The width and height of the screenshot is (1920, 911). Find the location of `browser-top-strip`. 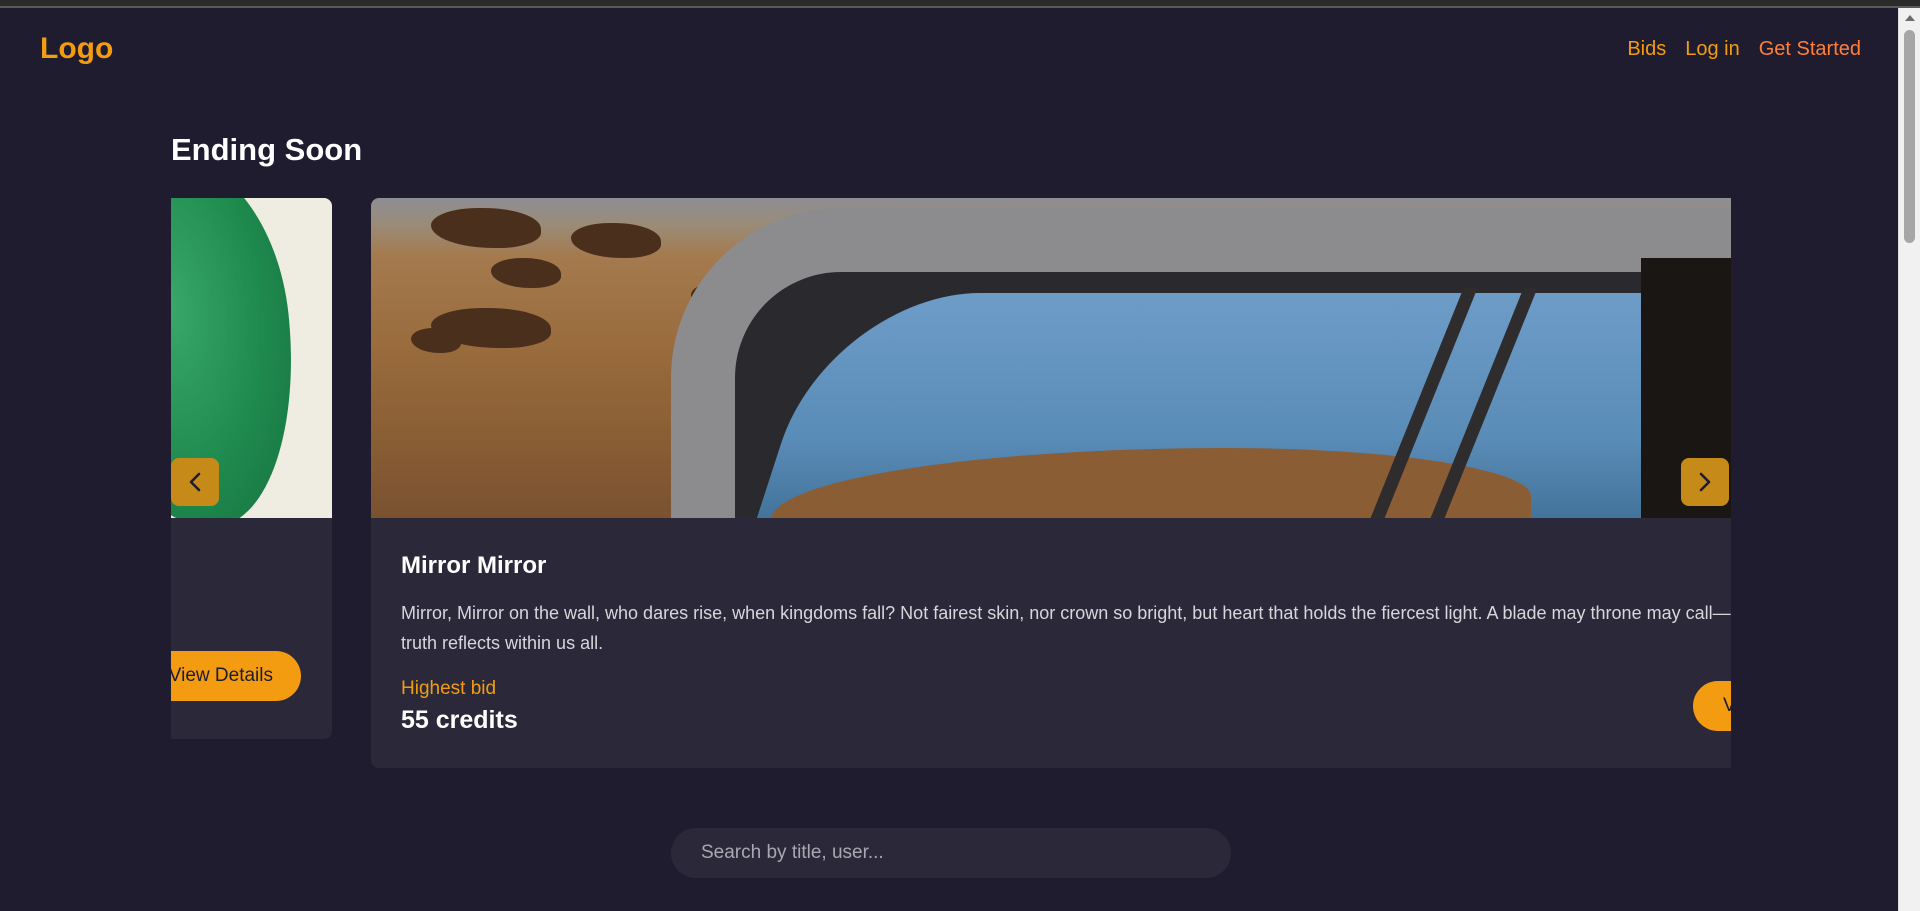

browser-top-strip is located at coordinates (960, 4).